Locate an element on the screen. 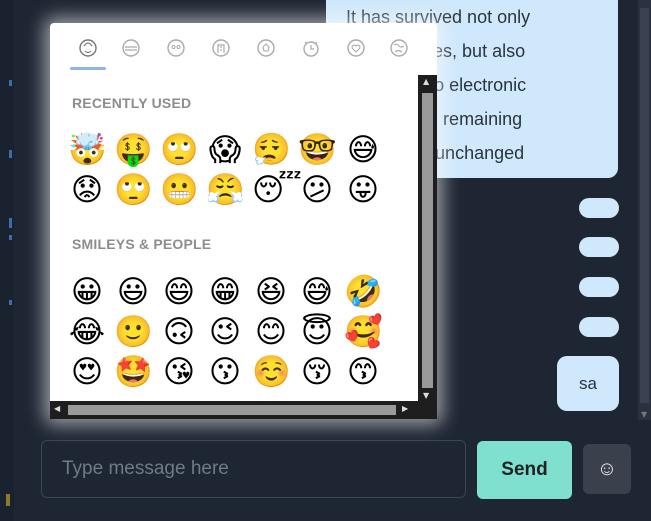  scroll-up-arrow-icon: ▲ is located at coordinates (426, 81).